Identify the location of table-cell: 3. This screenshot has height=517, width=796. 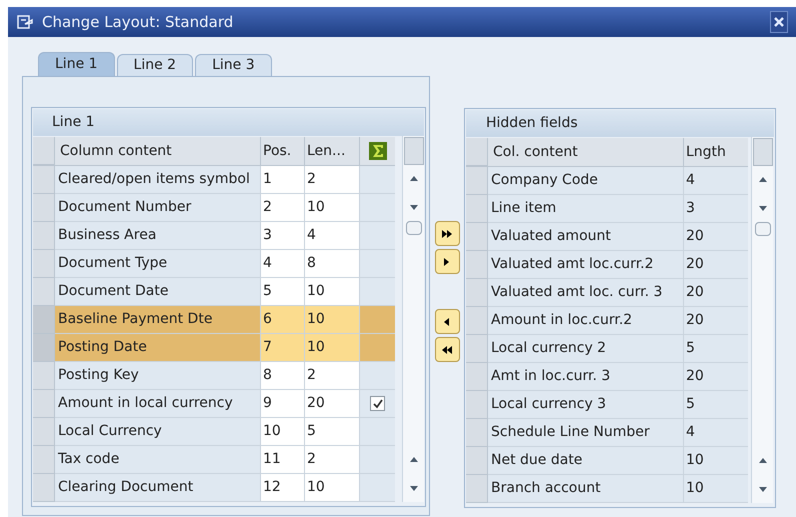
(283, 236).